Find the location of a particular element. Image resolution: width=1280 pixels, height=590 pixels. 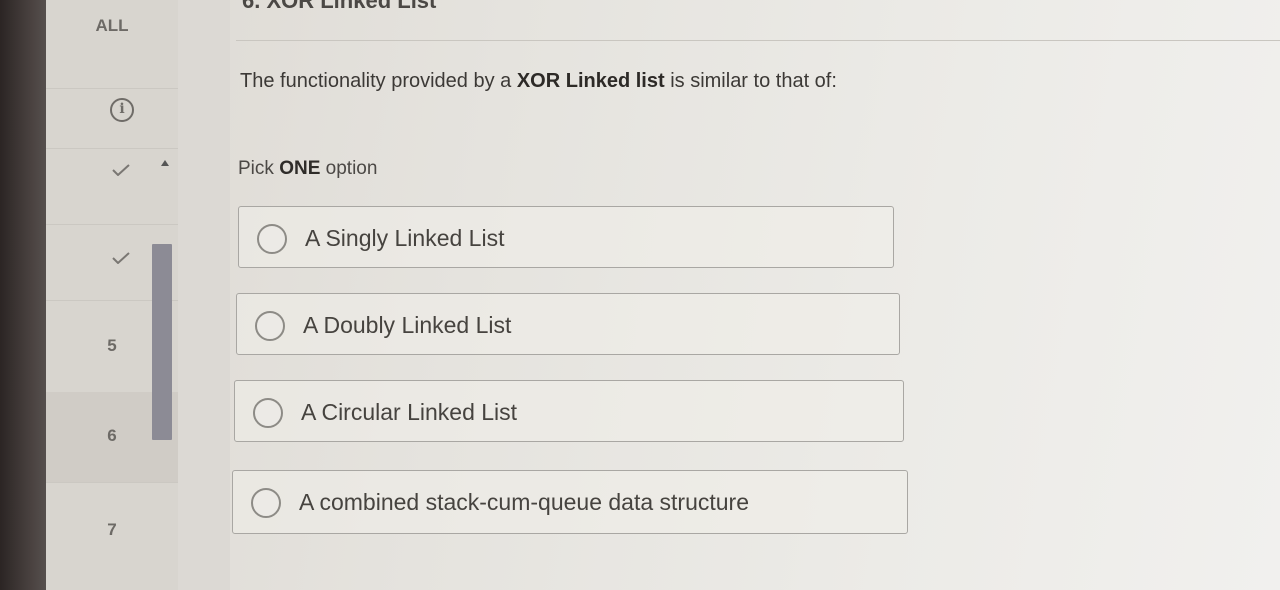

question-text-start: The functionality provided by a is located at coordinates (378, 81).